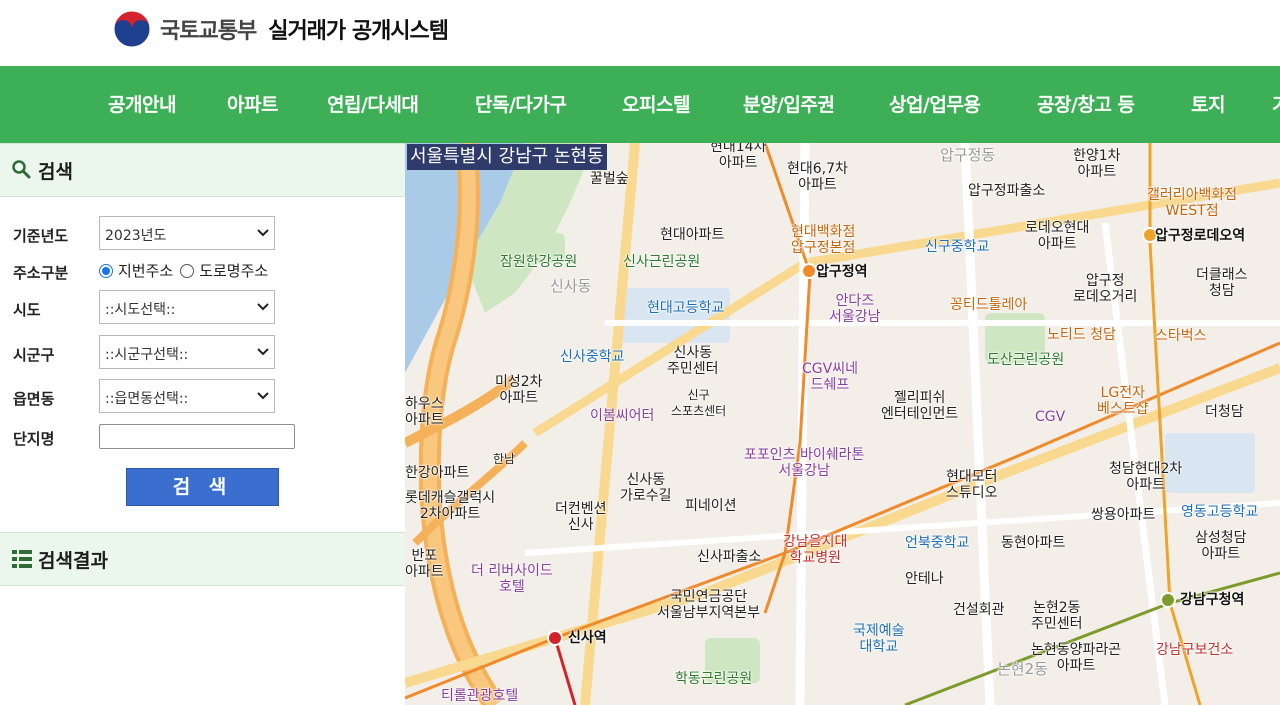 The image size is (1280, 705). I want to click on map-label-rodeo-hyundai: 로데오현대 아파트, so click(1057, 236).